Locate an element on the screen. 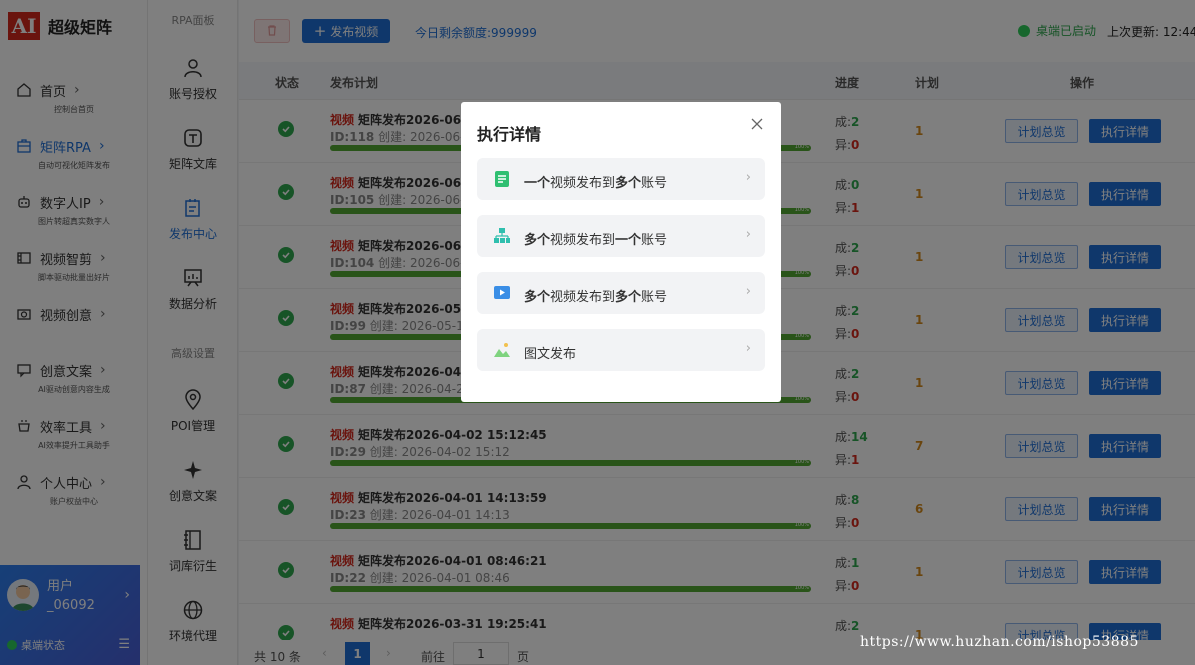 Image resolution: width=1195 pixels, height=665 pixels. option-label: 多个视频发布到一个账号 is located at coordinates (596, 240).